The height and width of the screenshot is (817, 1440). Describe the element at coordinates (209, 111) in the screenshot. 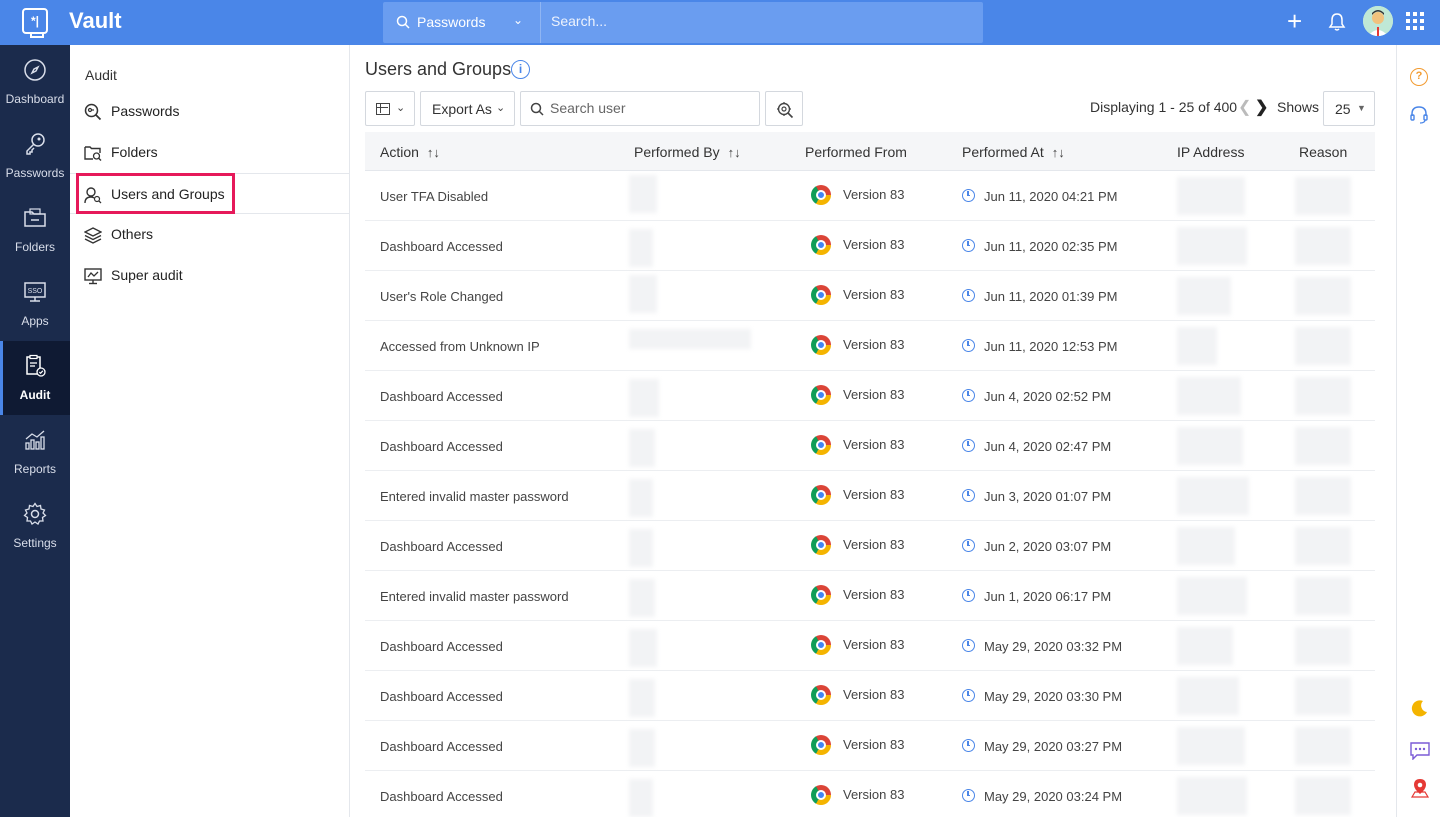

I see `subnav-item-passwords: Passwords` at that location.